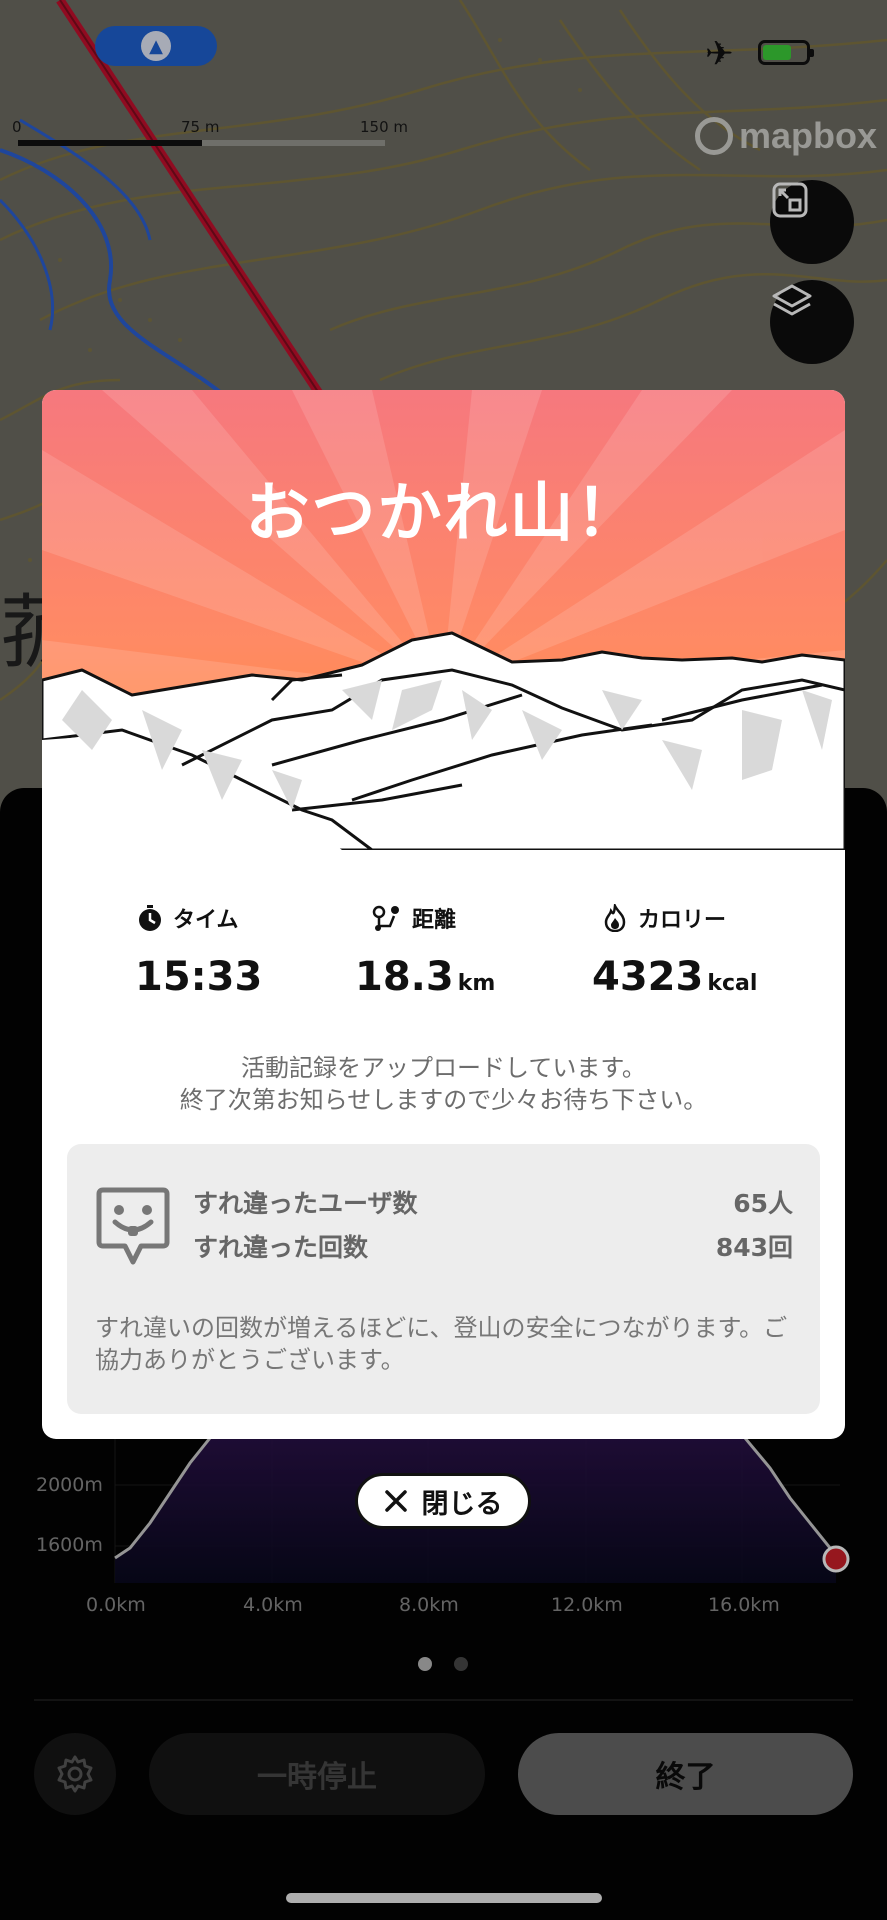 Image resolution: width=887 pixels, height=1920 pixels. What do you see at coordinates (150, 918) in the screenshot?
I see `stopwatch-icon` at bounding box center [150, 918].